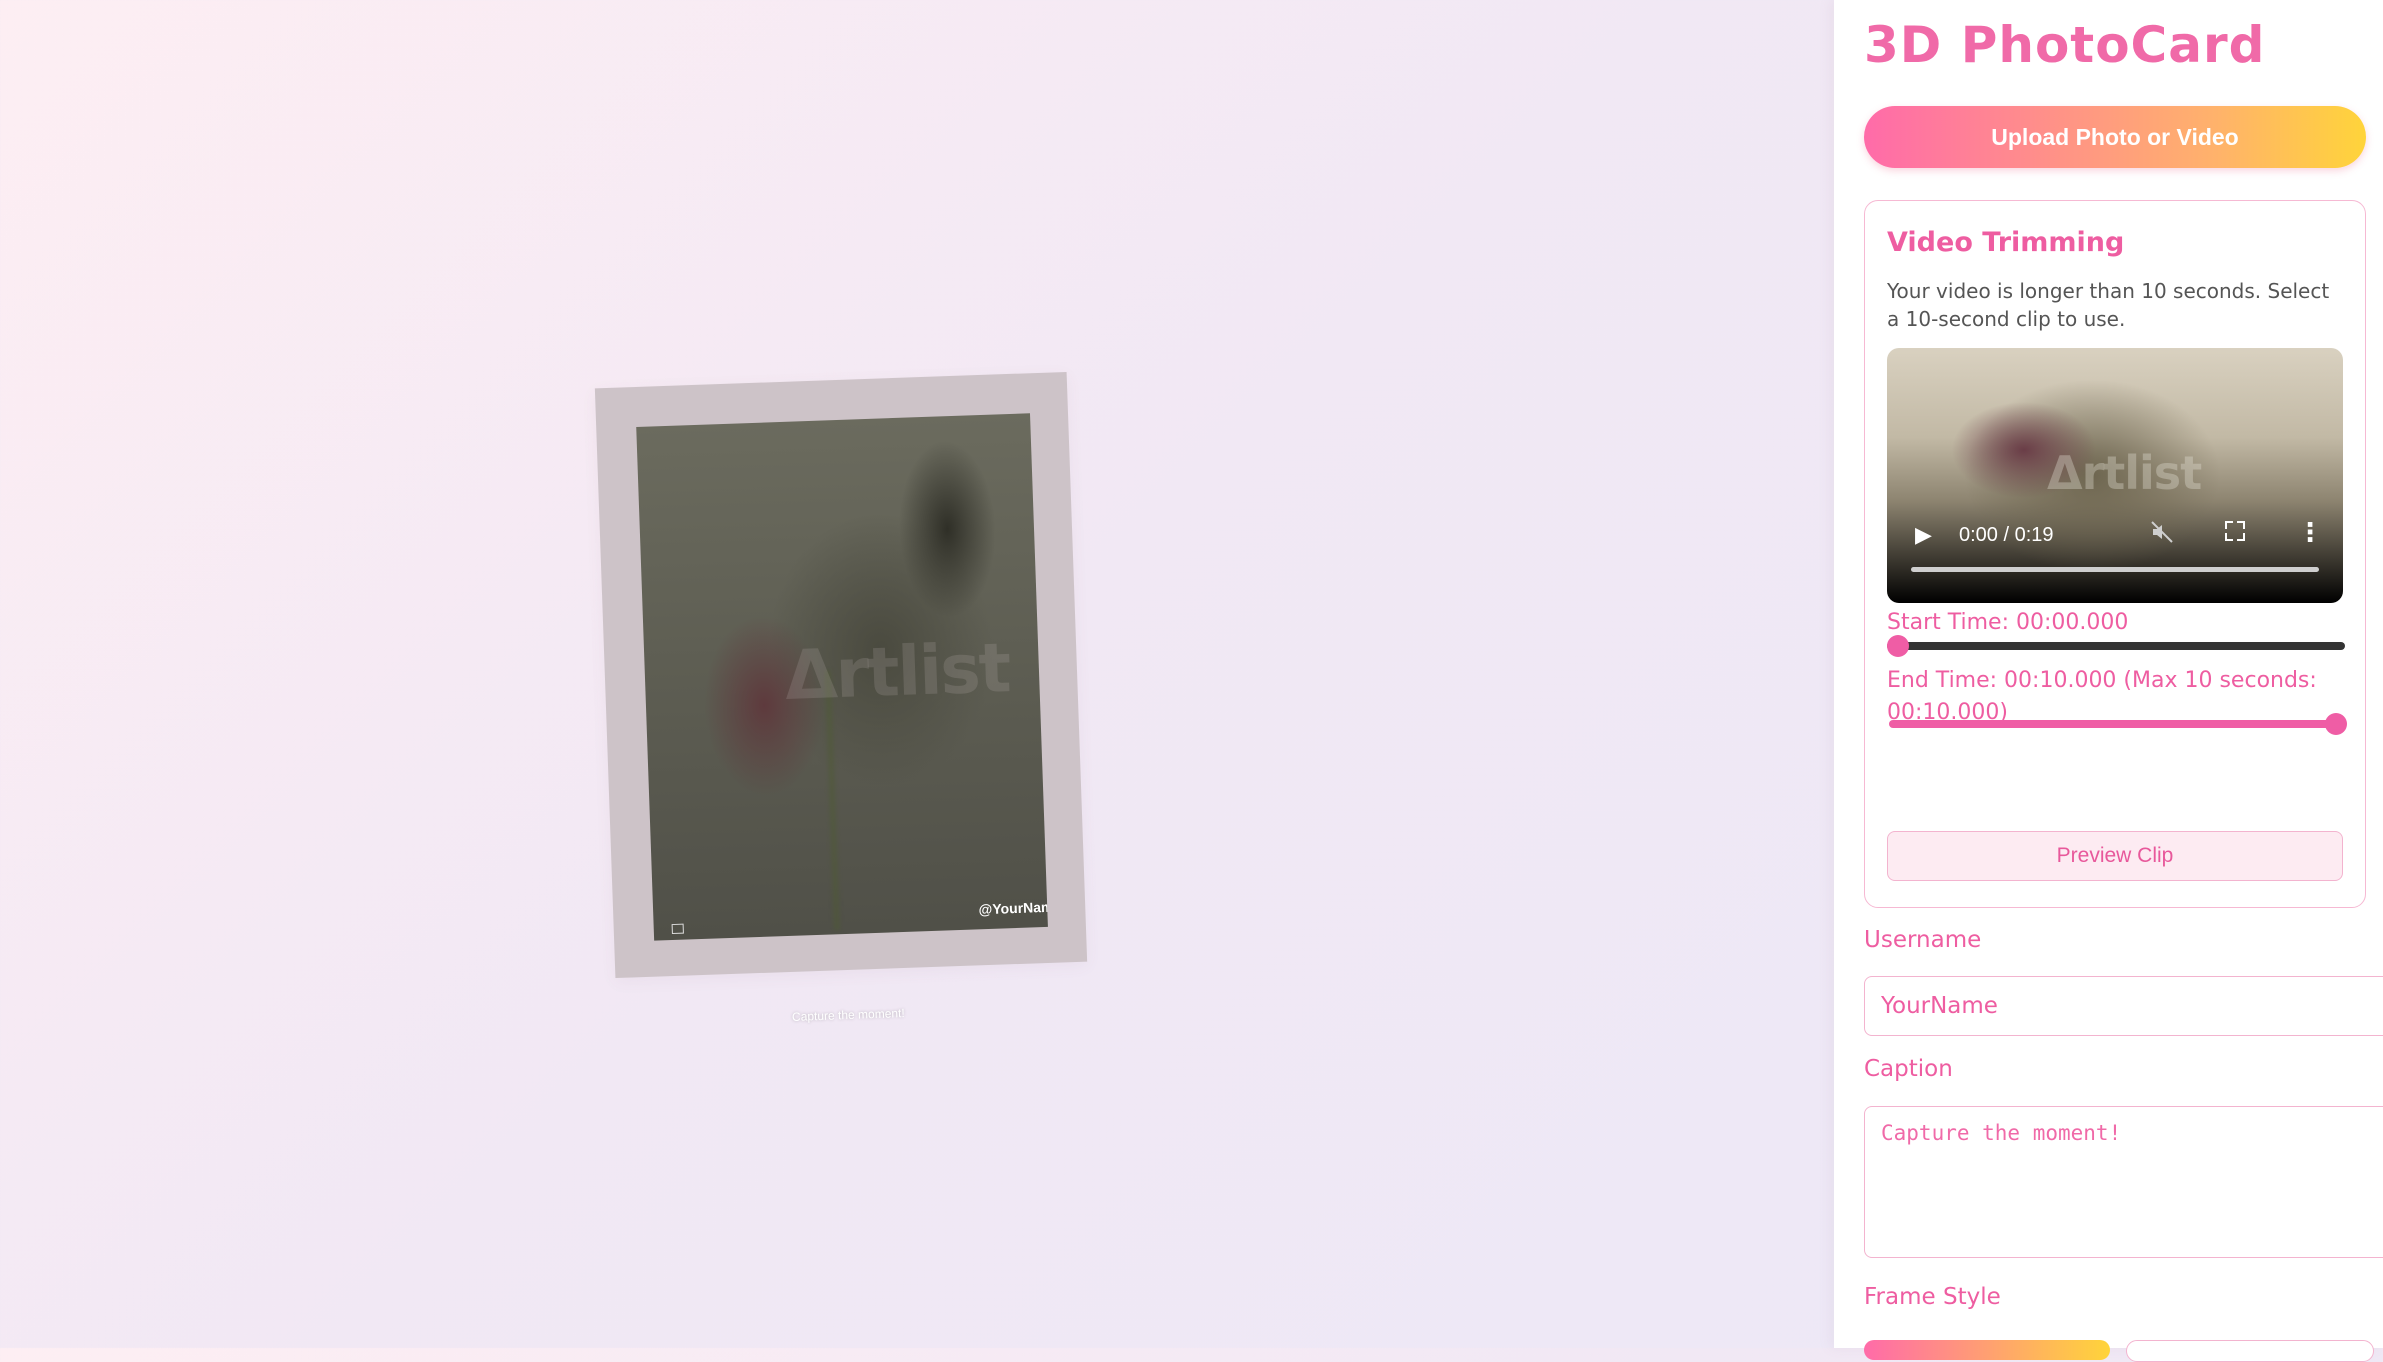 The image size is (2383, 1362). Describe the element at coordinates (1908, 1069) in the screenshot. I see `caption-label: Caption` at that location.